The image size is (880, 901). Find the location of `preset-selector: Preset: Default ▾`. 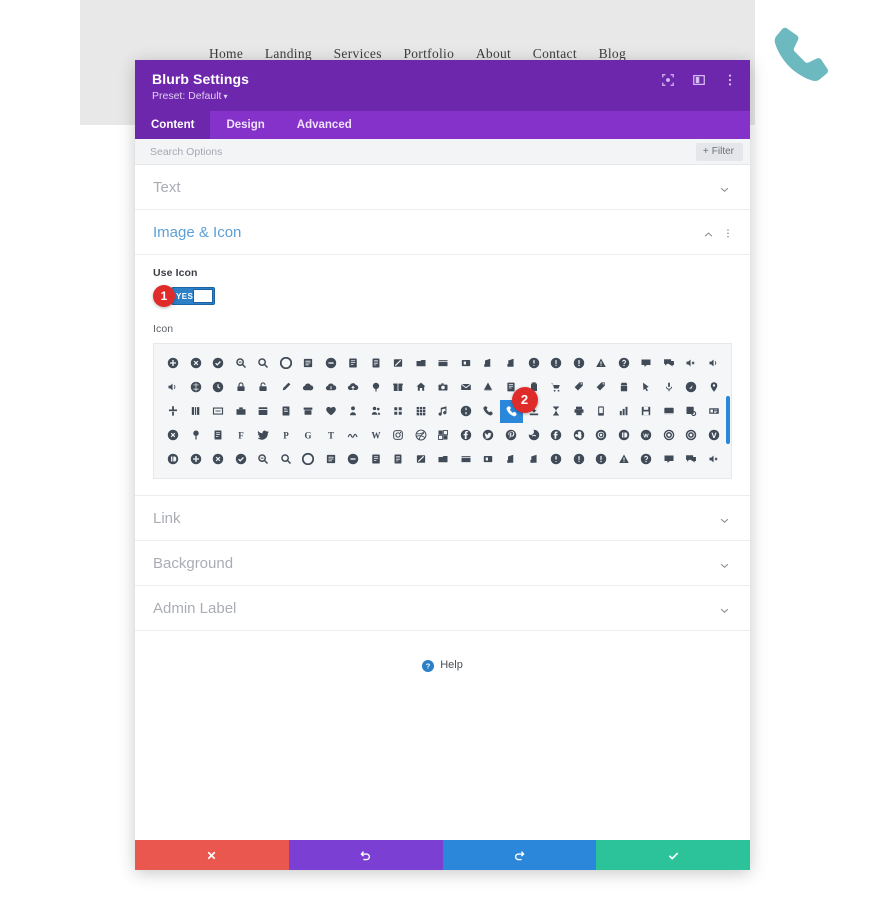

preset-selector: Preset: Default ▾ is located at coordinates (443, 96).